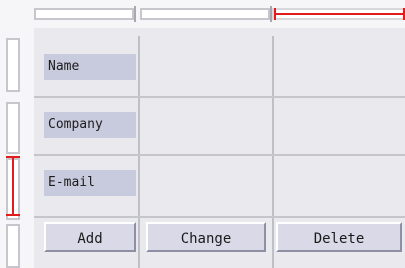  What do you see at coordinates (13, 215) in the screenshot?
I see `row-span-bottom-cap` at bounding box center [13, 215].